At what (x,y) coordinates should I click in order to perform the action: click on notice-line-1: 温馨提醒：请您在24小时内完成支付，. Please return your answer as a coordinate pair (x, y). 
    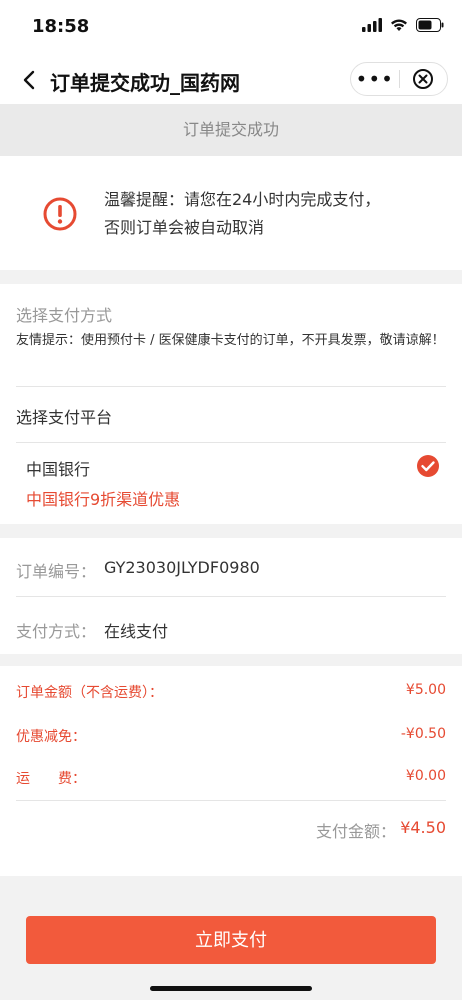
    Looking at the image, I should click on (242, 199).